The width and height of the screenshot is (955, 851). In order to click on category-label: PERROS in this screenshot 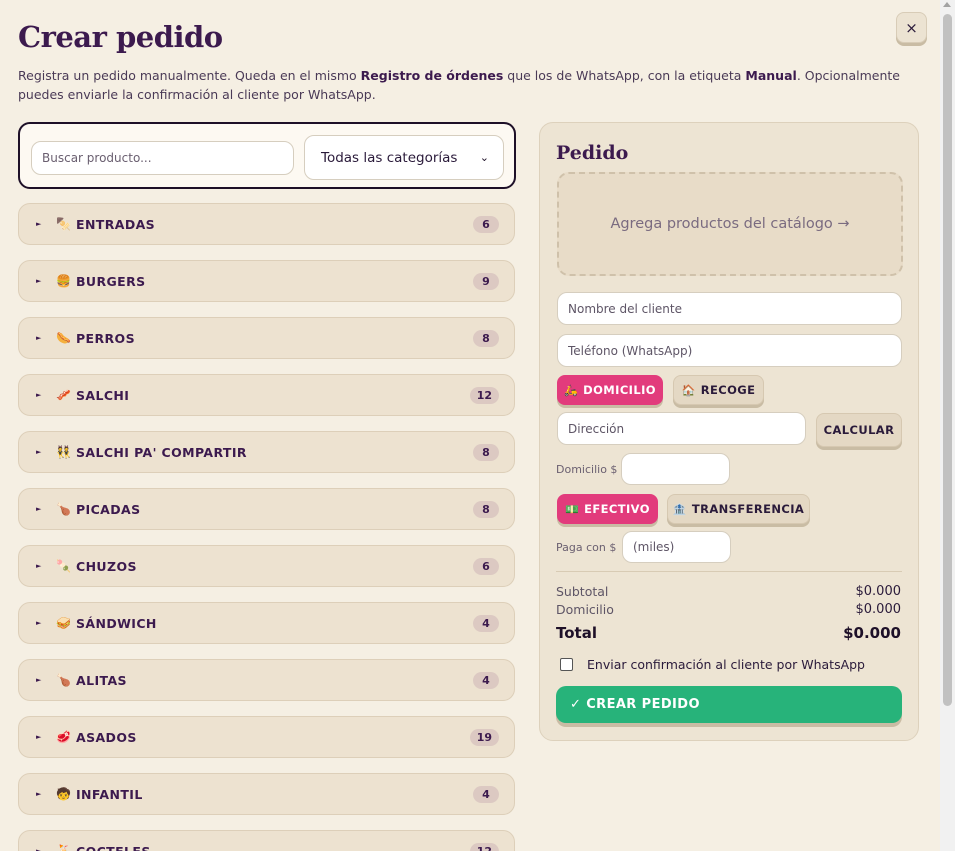, I will do `click(105, 338)`.